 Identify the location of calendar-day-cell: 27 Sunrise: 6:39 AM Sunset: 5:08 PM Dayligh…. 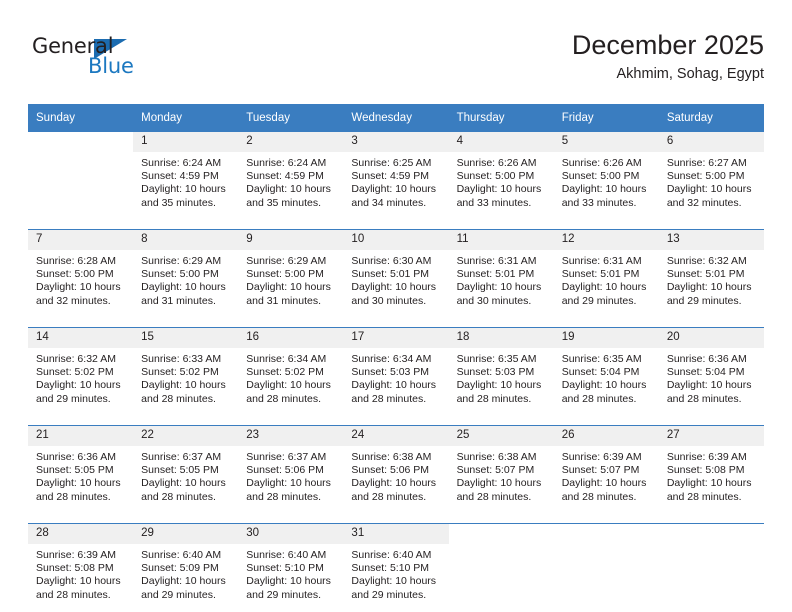
(711, 466).